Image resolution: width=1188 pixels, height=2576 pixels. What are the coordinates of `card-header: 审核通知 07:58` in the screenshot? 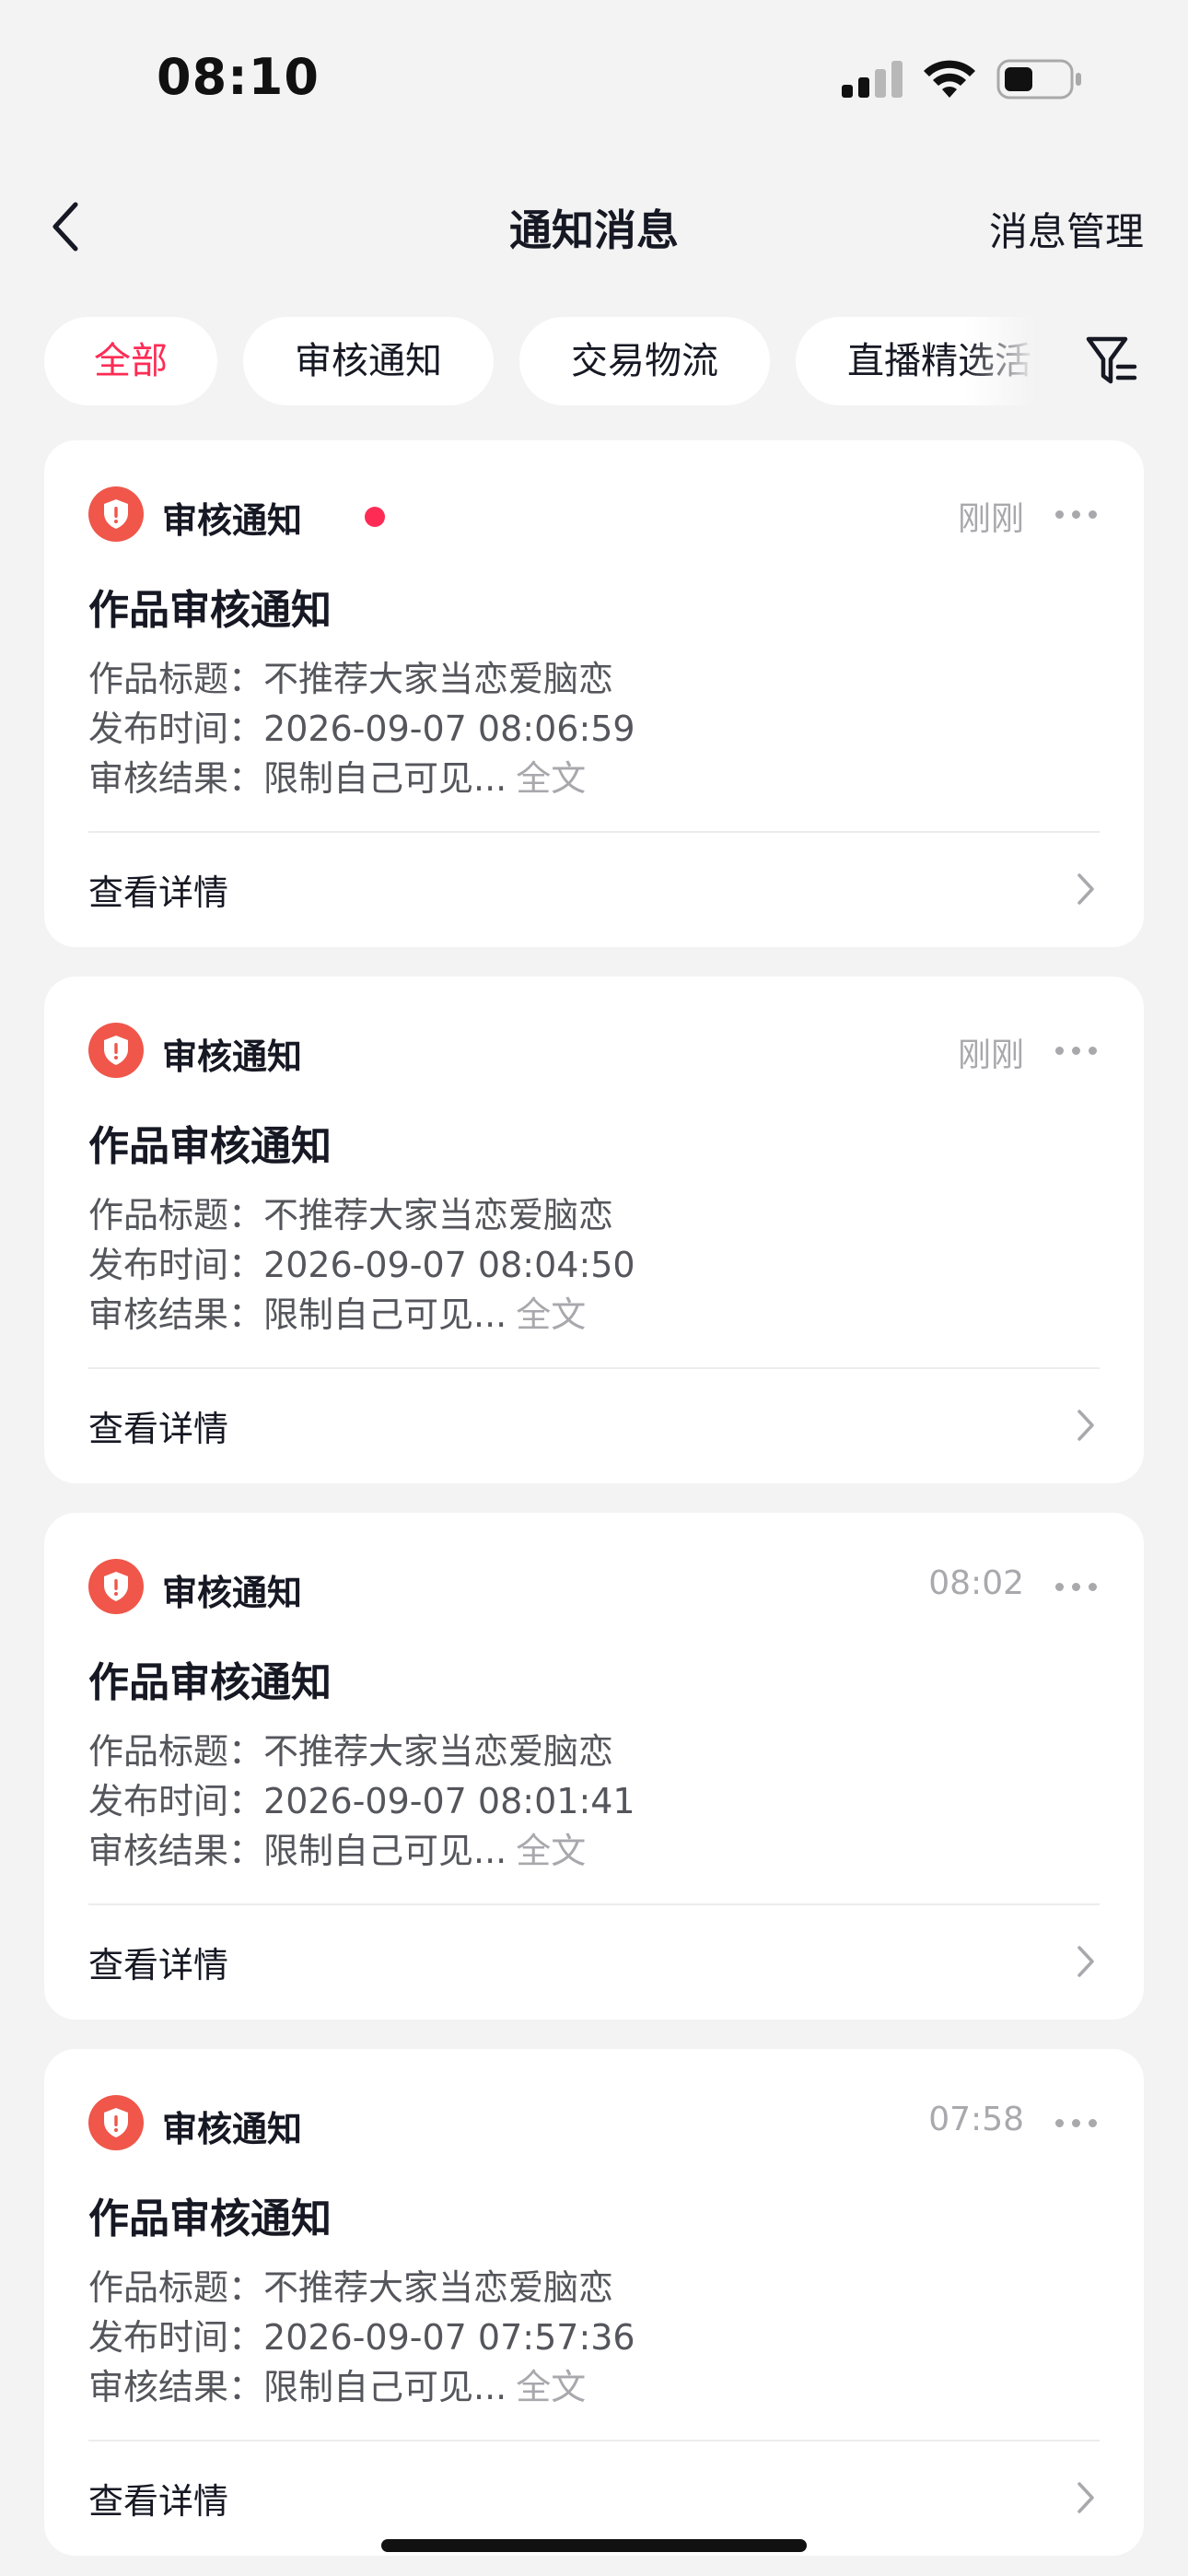 It's located at (594, 2122).